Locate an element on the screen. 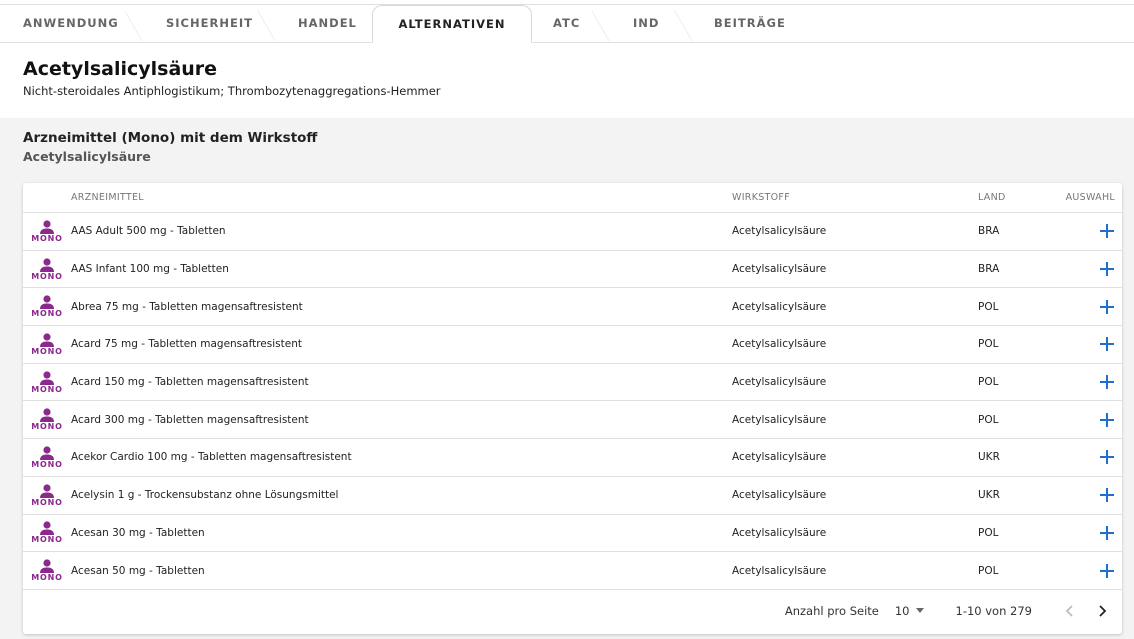 The image size is (1134, 639). tab-ind: IND is located at coordinates (646, 23).